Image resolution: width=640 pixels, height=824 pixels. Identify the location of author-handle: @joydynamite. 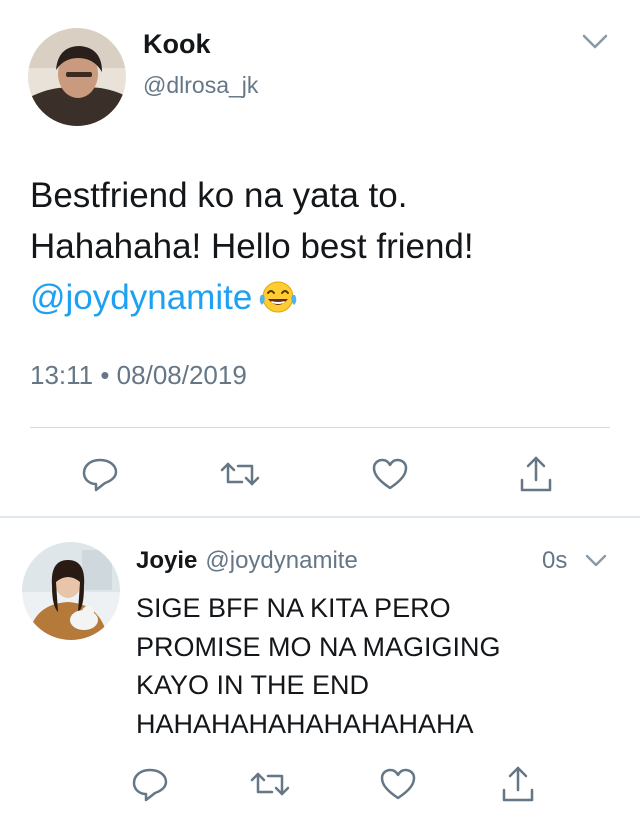
(281, 560).